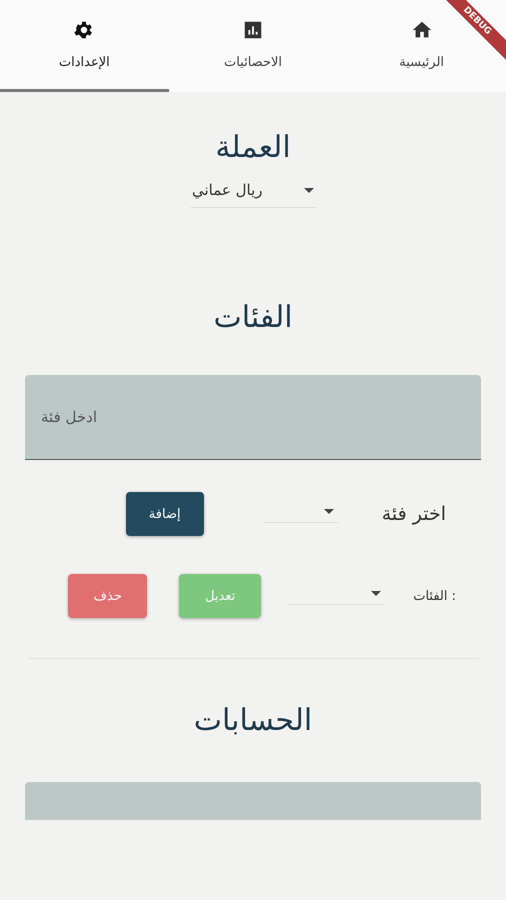  Describe the element at coordinates (253, 317) in the screenshot. I see `section-title: الفئات` at that location.